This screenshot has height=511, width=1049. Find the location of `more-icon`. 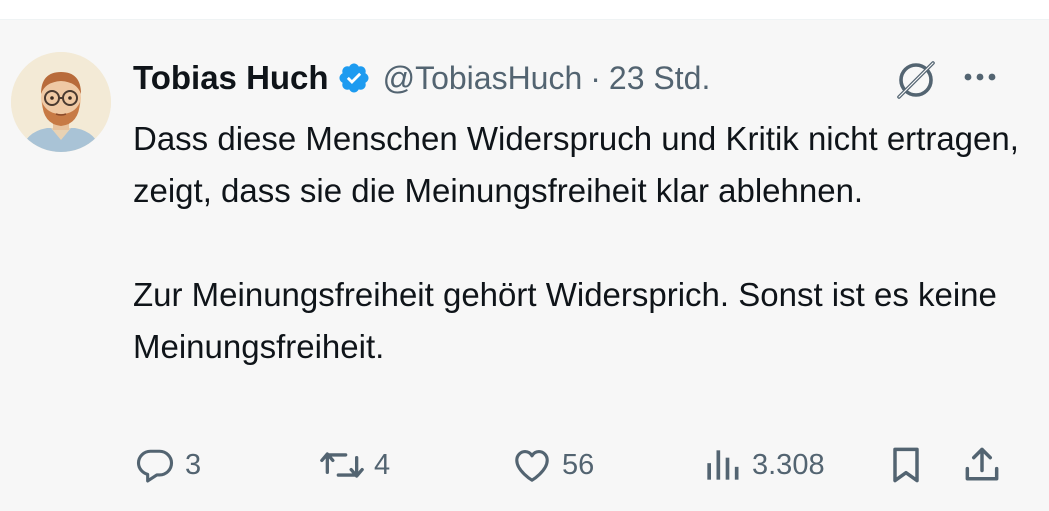

more-icon is located at coordinates (980, 77).